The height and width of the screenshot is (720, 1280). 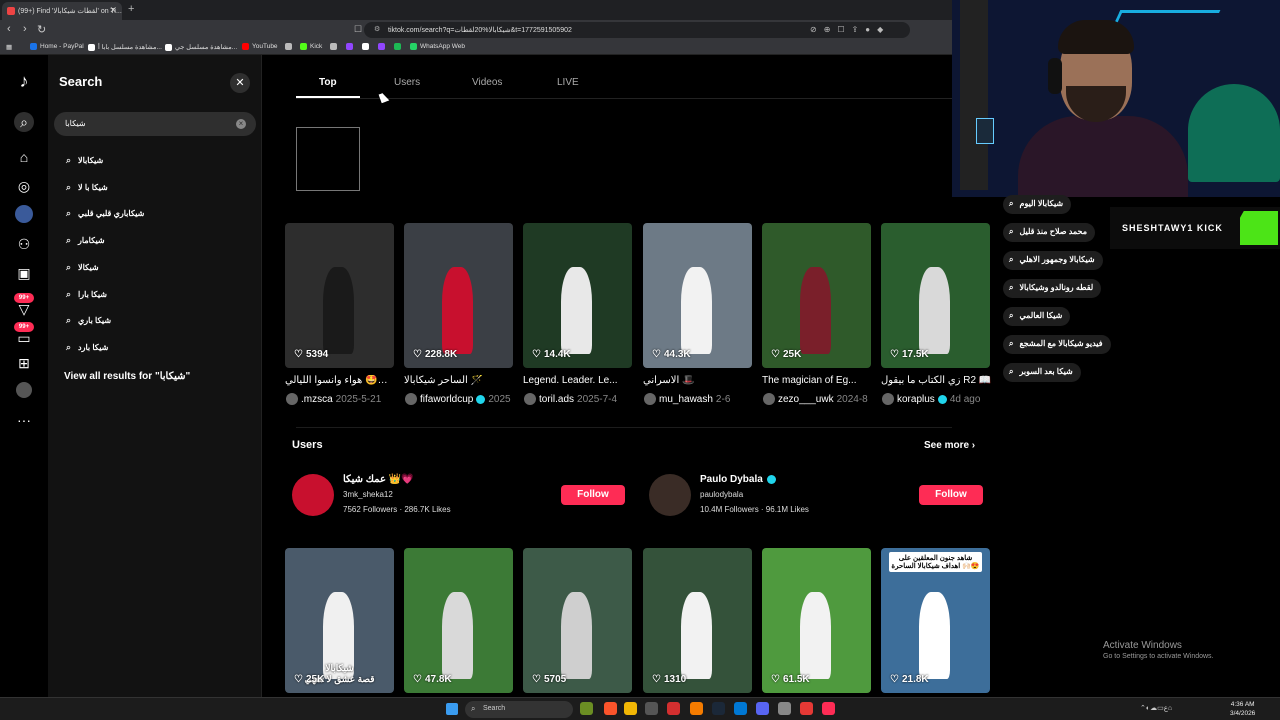 What do you see at coordinates (762, 708) in the screenshot?
I see `discord-icon` at bounding box center [762, 708].